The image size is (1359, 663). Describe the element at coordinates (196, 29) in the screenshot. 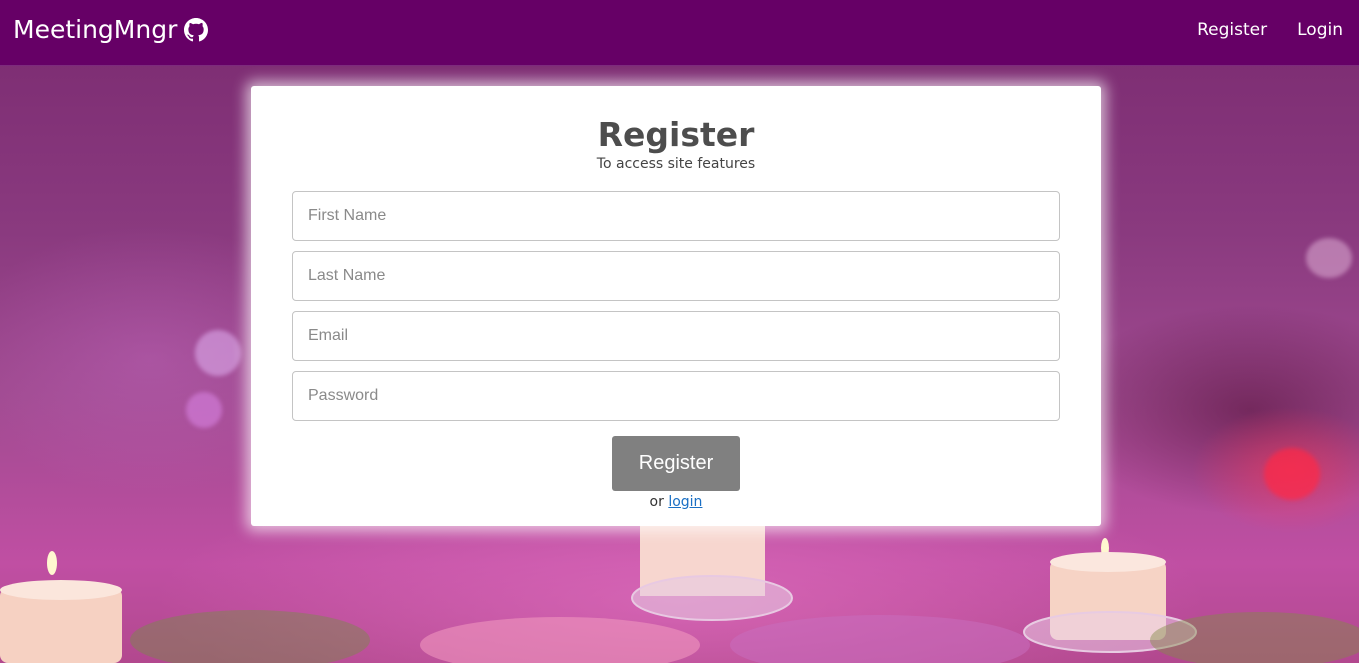

I see `github-icon` at that location.